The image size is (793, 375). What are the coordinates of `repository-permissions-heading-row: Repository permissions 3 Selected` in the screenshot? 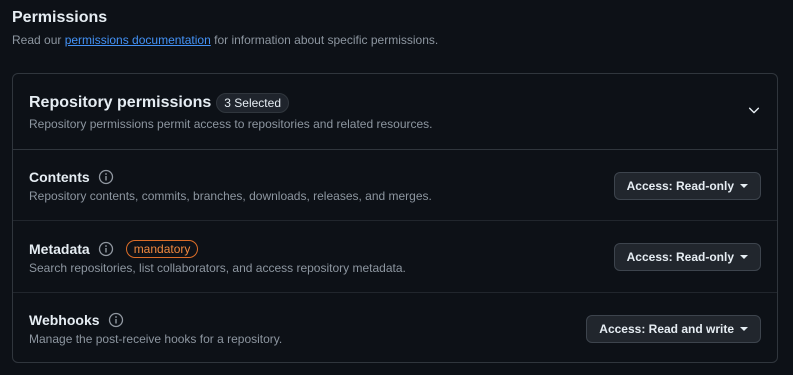 It's located at (159, 103).